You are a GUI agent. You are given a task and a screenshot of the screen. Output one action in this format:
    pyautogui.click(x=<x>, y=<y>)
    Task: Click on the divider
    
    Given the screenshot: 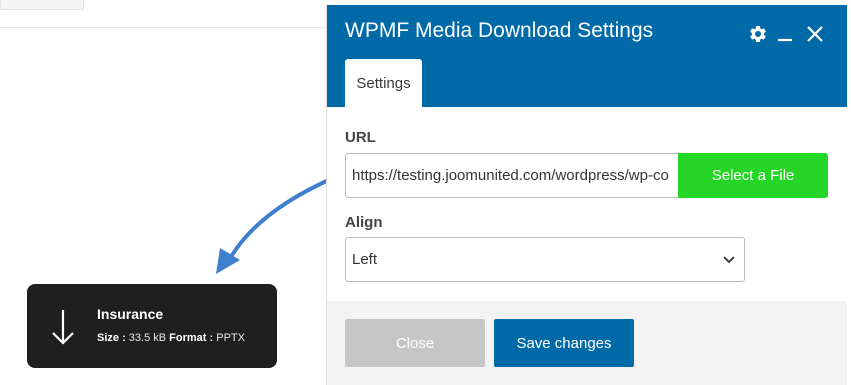 What is the action you would take?
    pyautogui.click(x=163, y=27)
    